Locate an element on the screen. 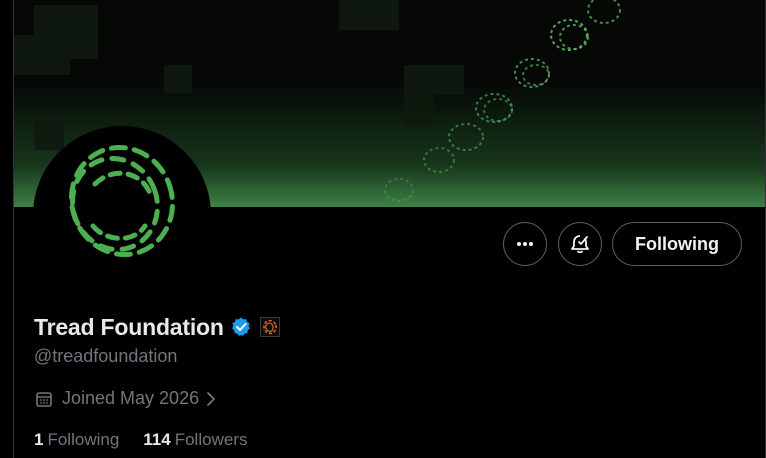  chevron-right-icon is located at coordinates (211, 399).